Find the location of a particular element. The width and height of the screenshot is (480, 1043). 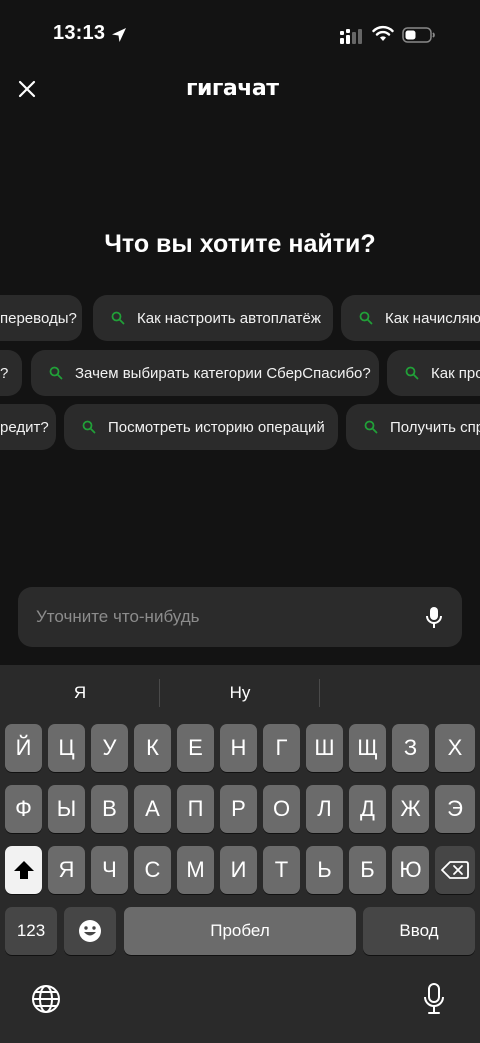

shift-arrow-icon is located at coordinates (23, 870).